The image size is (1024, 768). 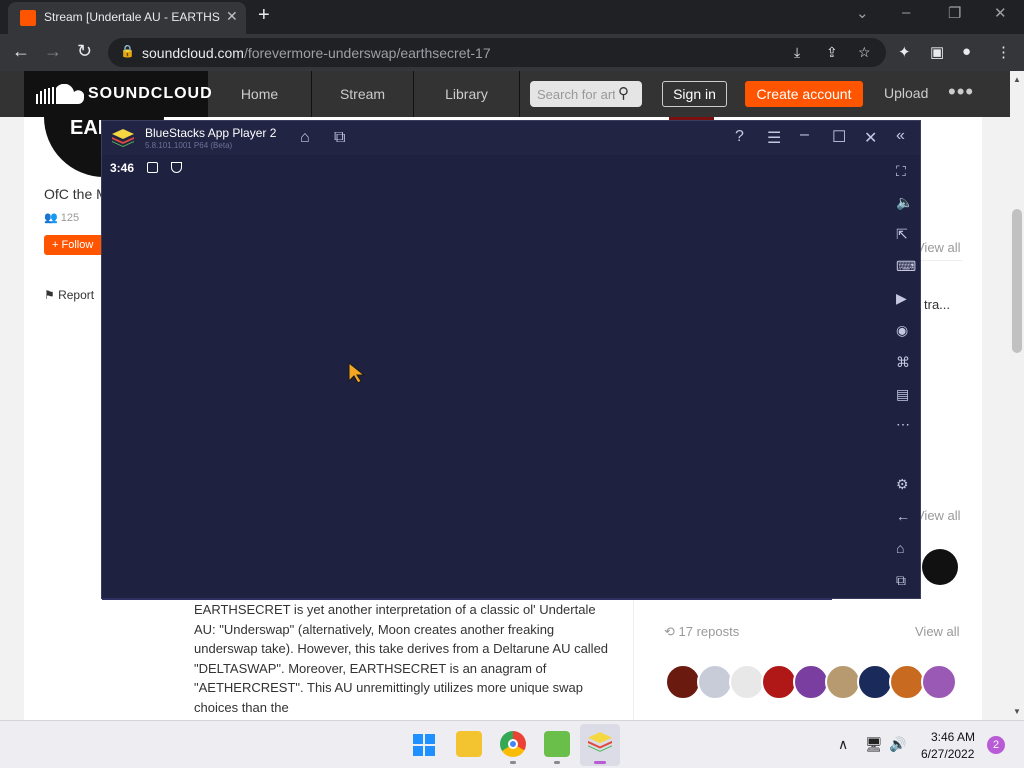 I want to click on windows-taskbar: ∧ 🖥 🔊 3:46 AM 6/27/2022 2, so click(x=512, y=744).